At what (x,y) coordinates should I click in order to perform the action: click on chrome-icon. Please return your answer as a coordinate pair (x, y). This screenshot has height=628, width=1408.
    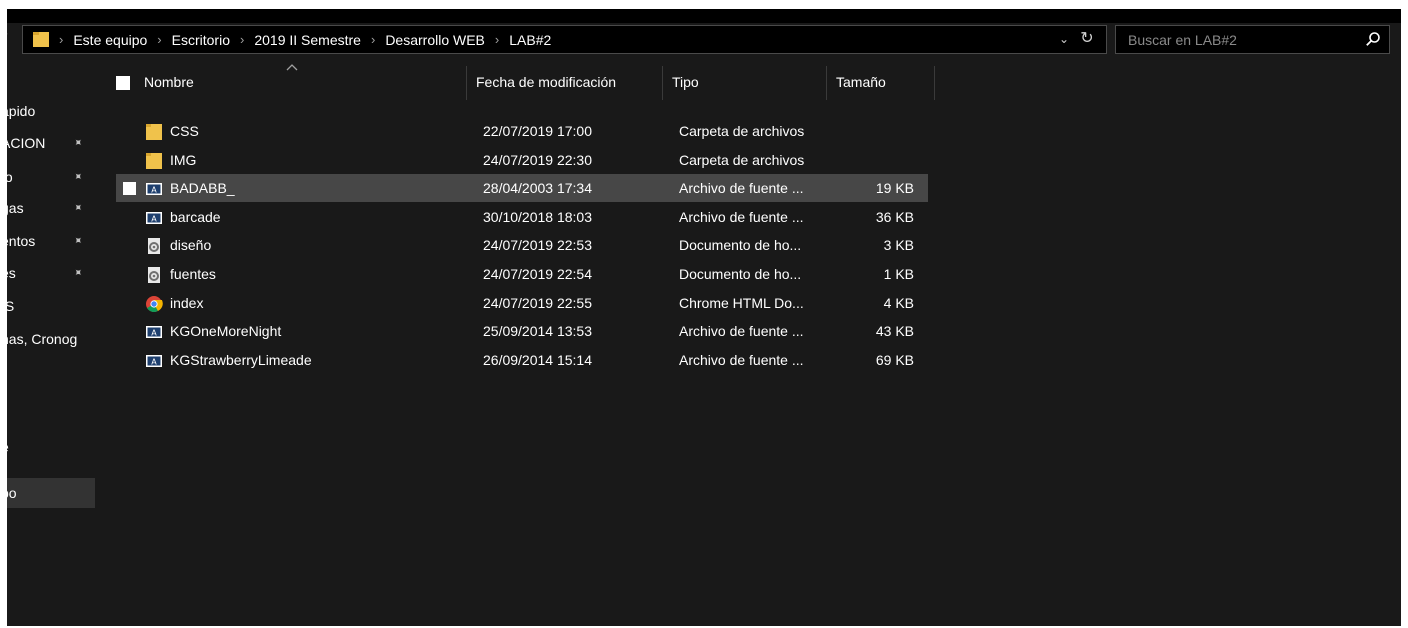
    Looking at the image, I should click on (154, 303).